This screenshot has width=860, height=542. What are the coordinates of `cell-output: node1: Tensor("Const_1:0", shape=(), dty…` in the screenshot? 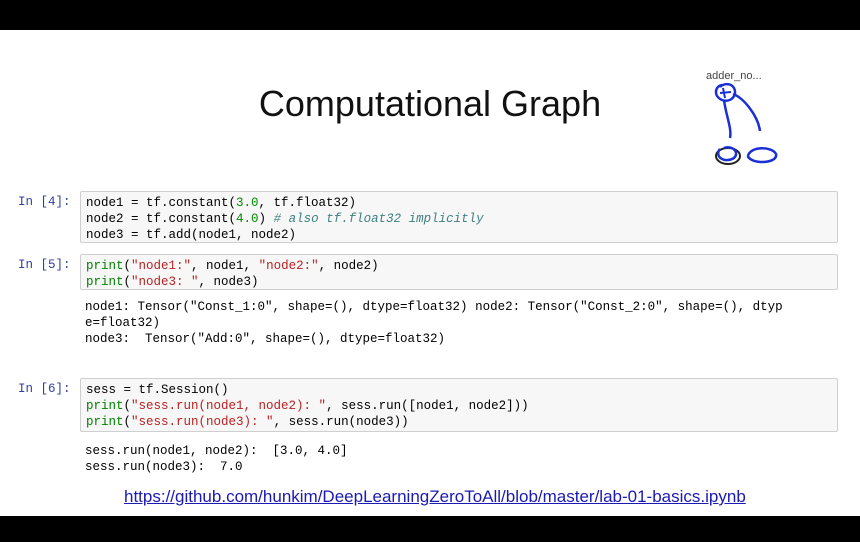 It's located at (460, 323).